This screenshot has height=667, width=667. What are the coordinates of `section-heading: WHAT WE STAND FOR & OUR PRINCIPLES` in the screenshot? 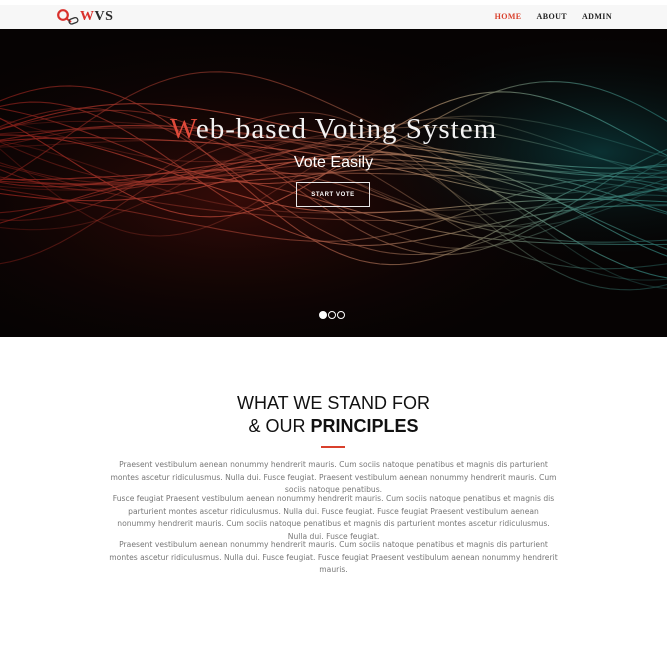 It's located at (333, 415).